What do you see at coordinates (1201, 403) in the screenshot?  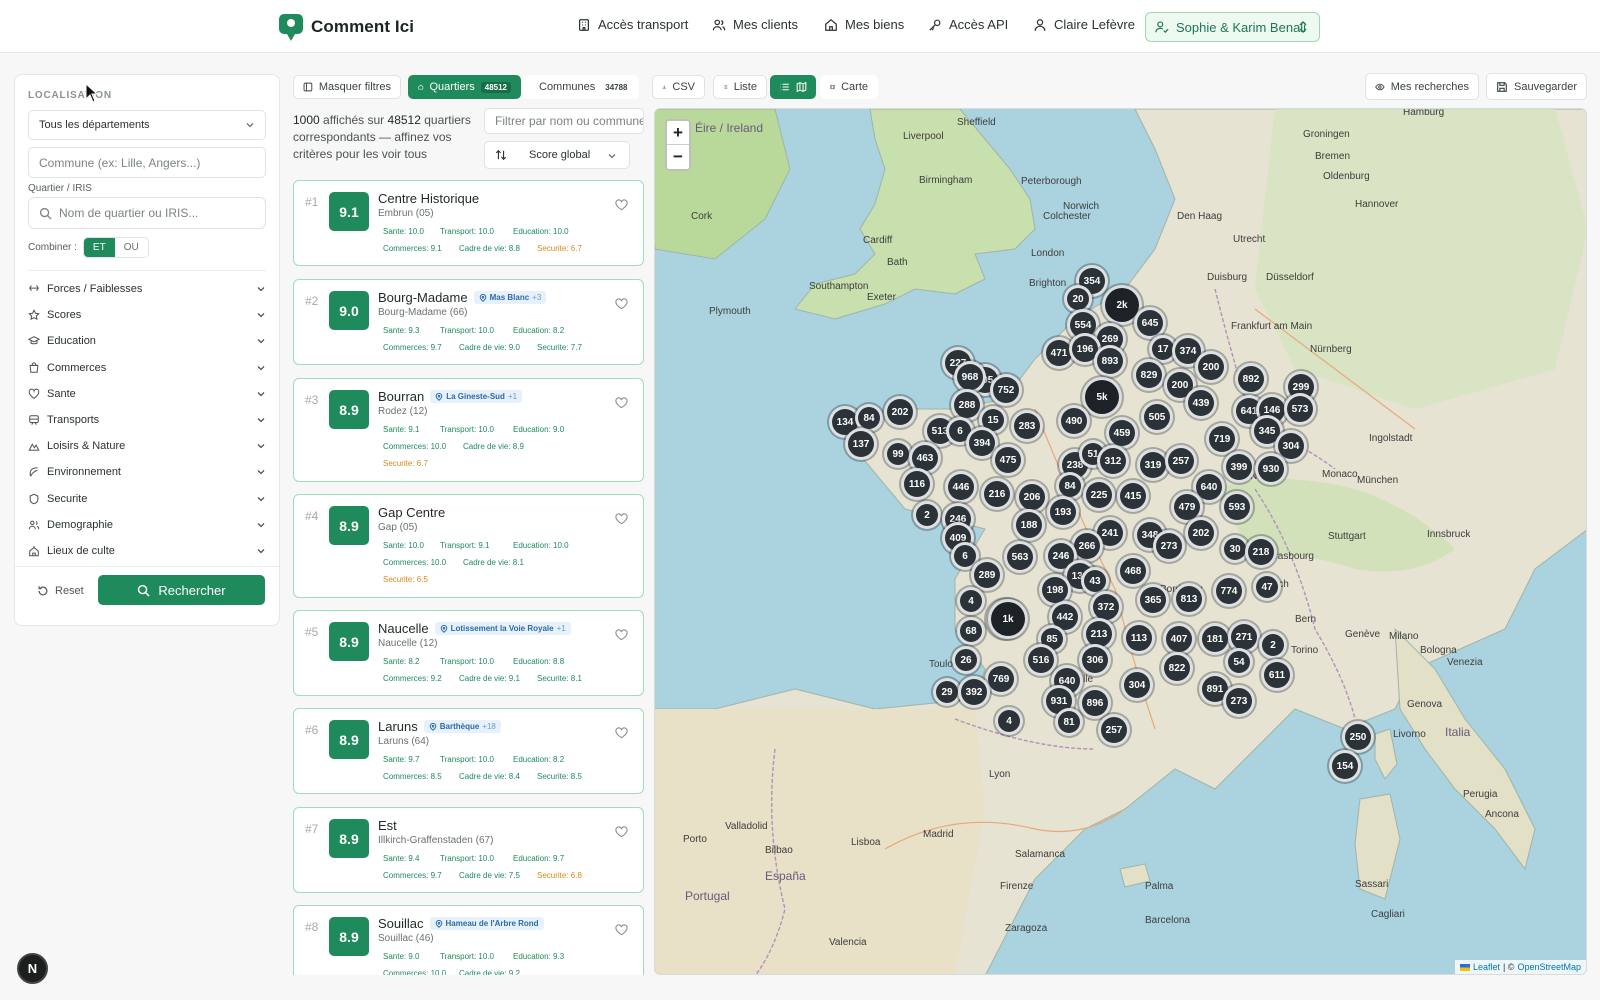 I see `map-cluster-marker: 439` at bounding box center [1201, 403].